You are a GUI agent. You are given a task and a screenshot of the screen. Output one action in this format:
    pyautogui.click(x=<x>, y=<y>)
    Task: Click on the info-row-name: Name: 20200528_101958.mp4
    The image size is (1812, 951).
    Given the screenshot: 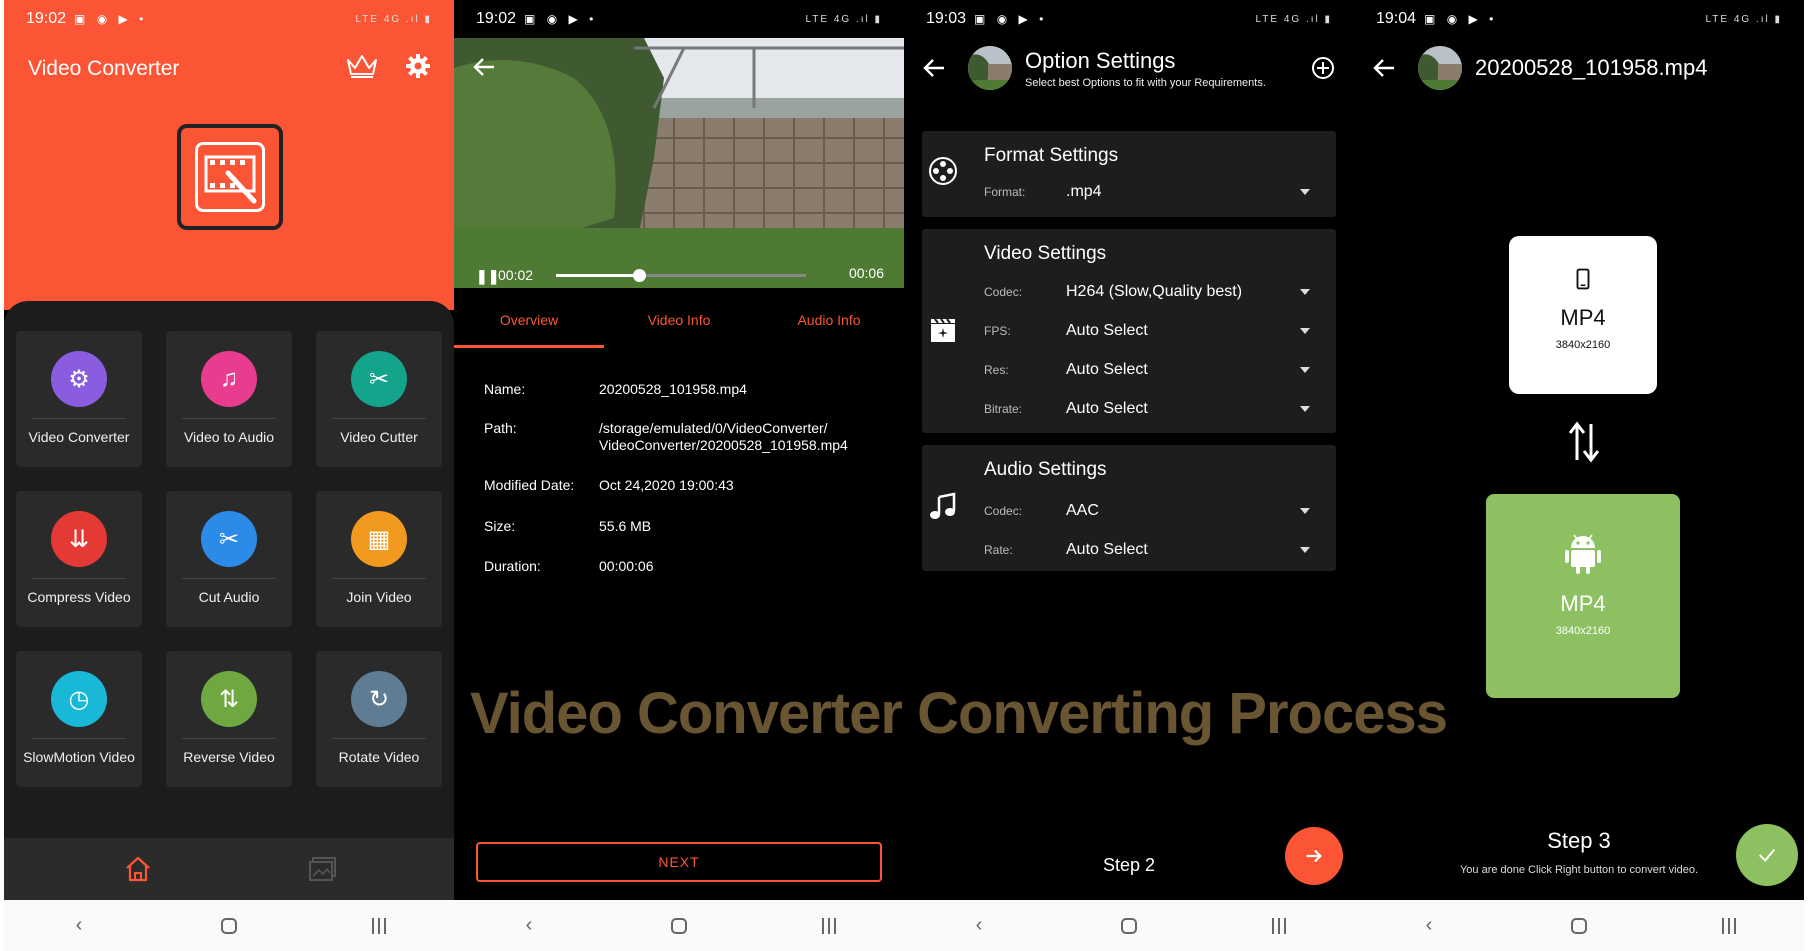 What is the action you would take?
    pyautogui.click(x=684, y=389)
    